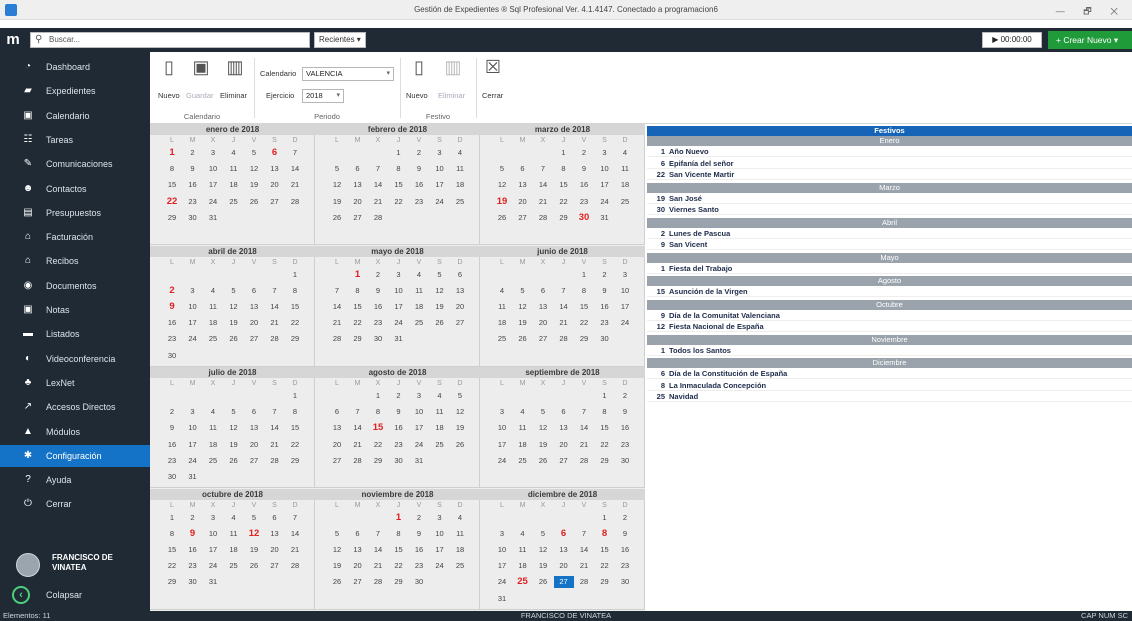 This screenshot has width=1132, height=621. I want to click on calendar-day: 31, so click(605, 218).